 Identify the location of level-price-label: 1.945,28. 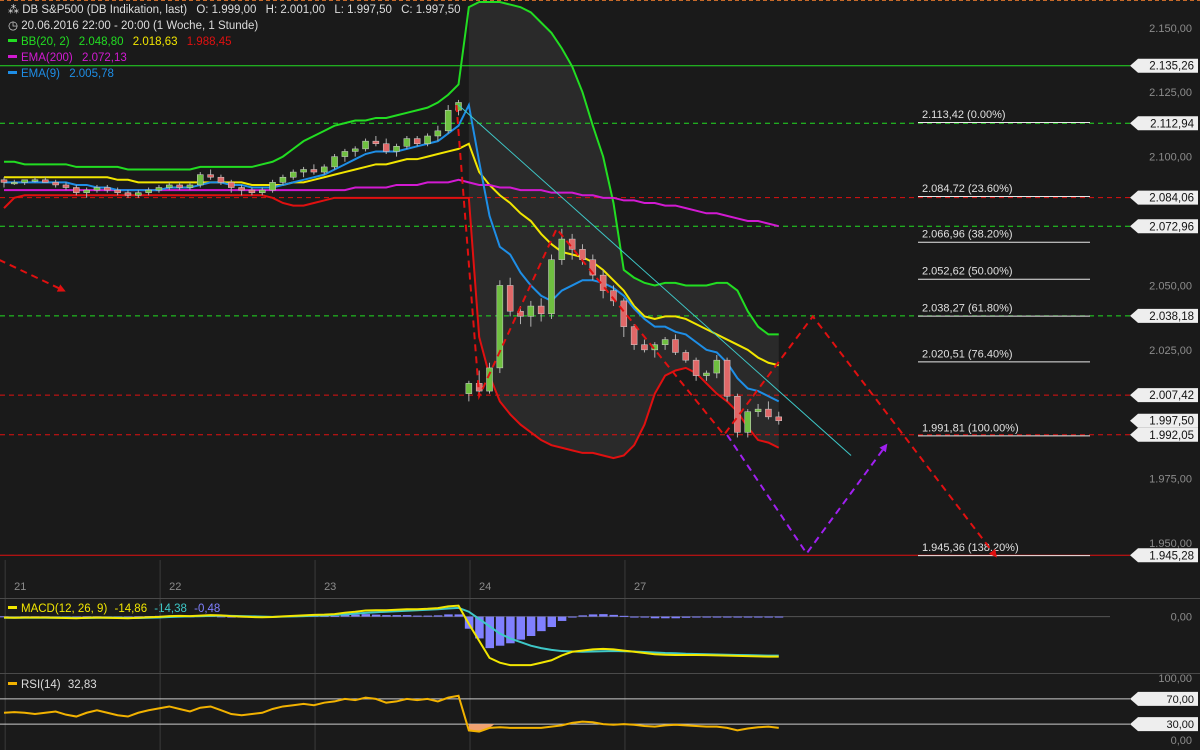
(1171, 556).